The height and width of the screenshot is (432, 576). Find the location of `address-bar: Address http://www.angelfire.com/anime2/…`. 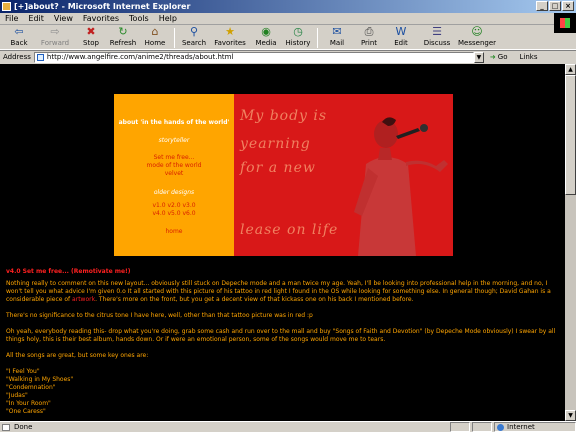

address-bar: Address http://www.angelfire.com/anime2/… is located at coordinates (288, 56).